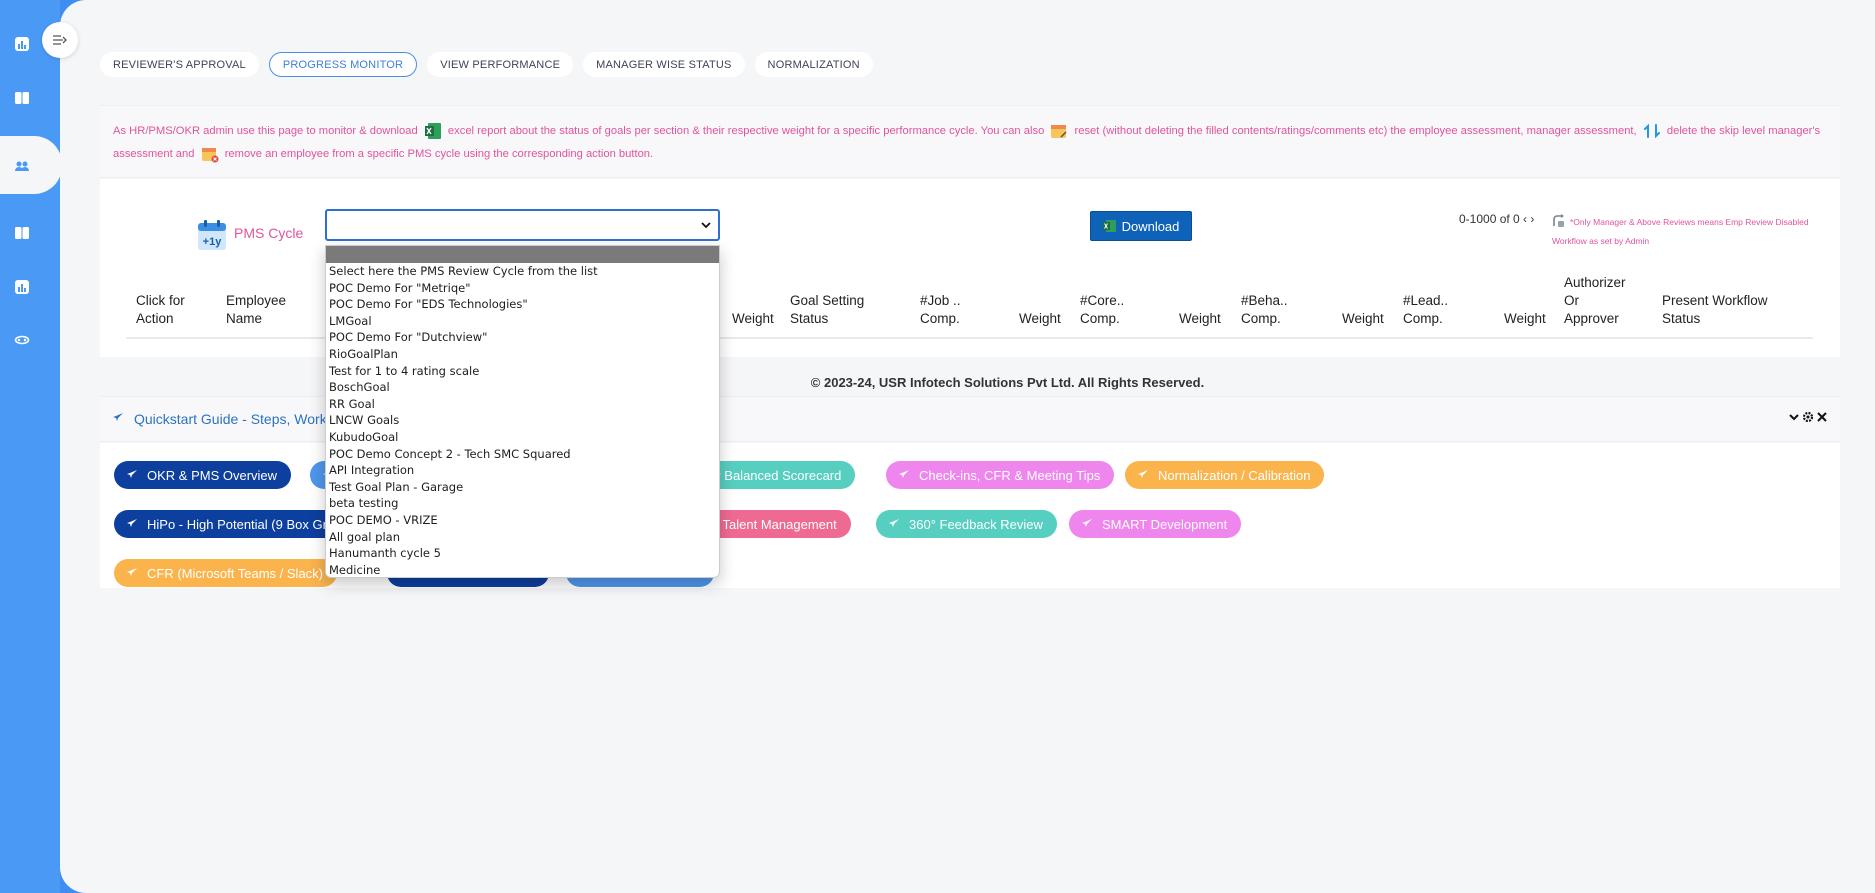  I want to click on quickstart-title: Quickstart Guide - Steps, Workf, so click(232, 419).